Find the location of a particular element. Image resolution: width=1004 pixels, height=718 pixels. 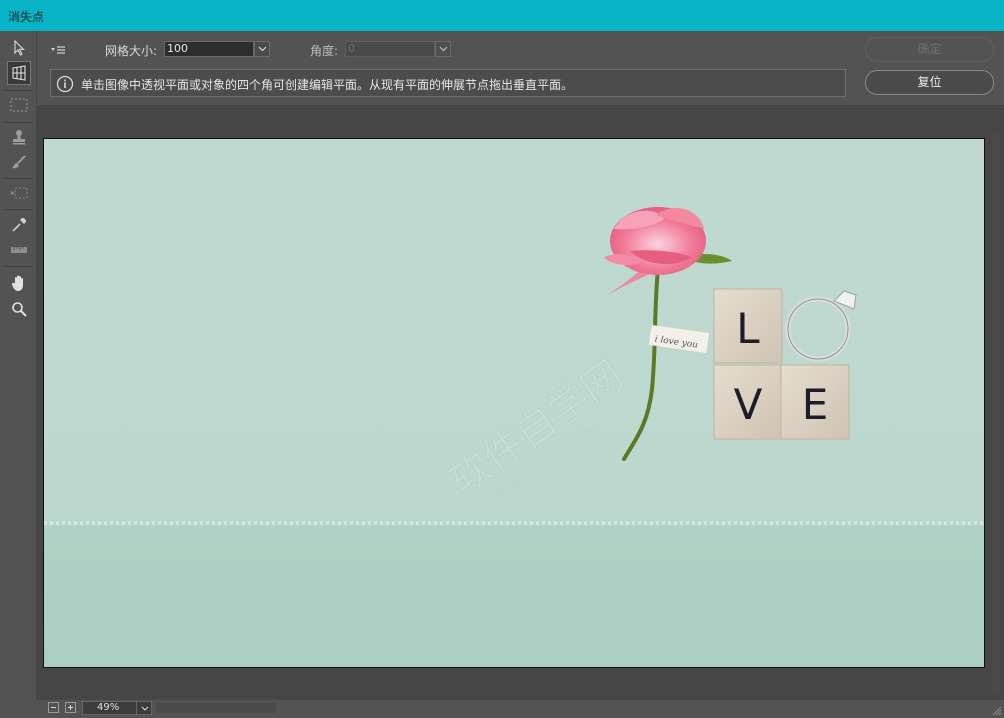

zoom-dropdown is located at coordinates (144, 708).